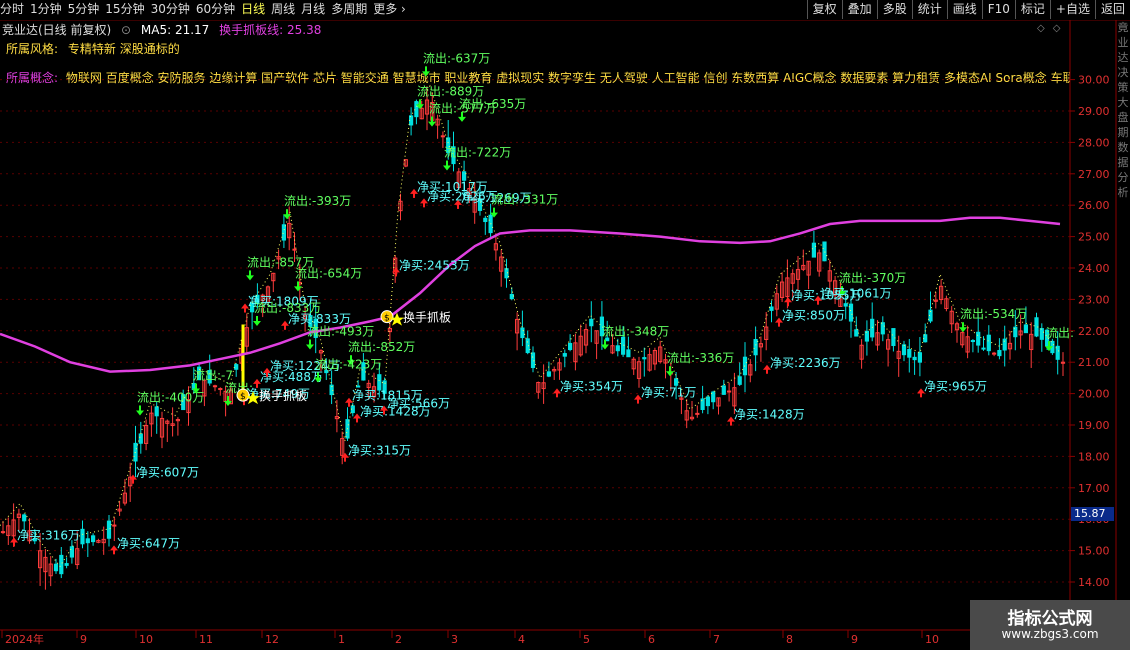 The height and width of the screenshot is (650, 1130). What do you see at coordinates (700, 358) in the screenshot?
I see `annotation-label: 流出:-336万` at bounding box center [700, 358].